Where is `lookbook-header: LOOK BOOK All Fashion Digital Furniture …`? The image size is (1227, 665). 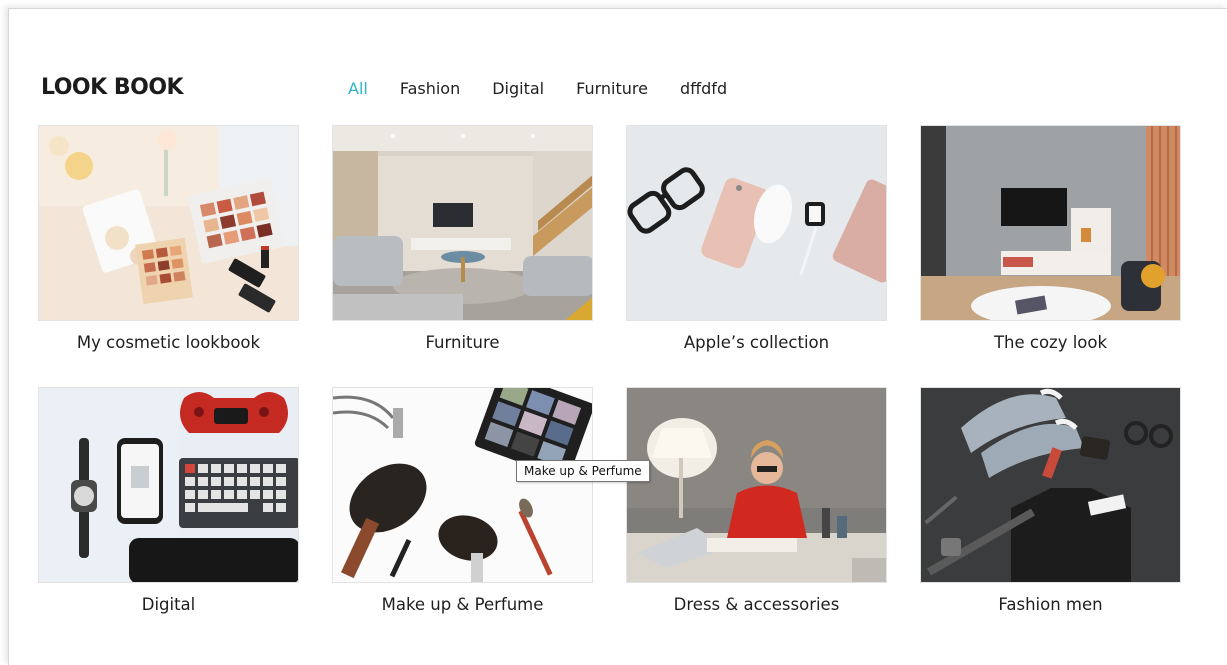 lookbook-header: LOOK BOOK All Fashion Digital Furniture … is located at coordinates (631, 93).